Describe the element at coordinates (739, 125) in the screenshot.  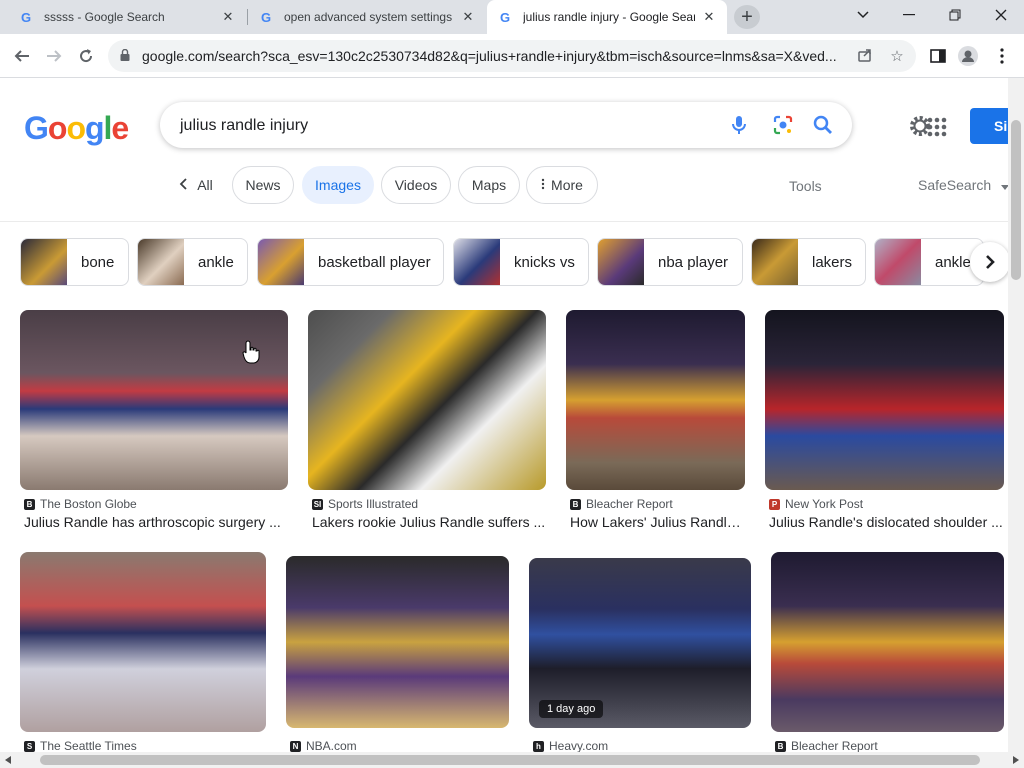
I see `voice-search-mic-icon` at that location.